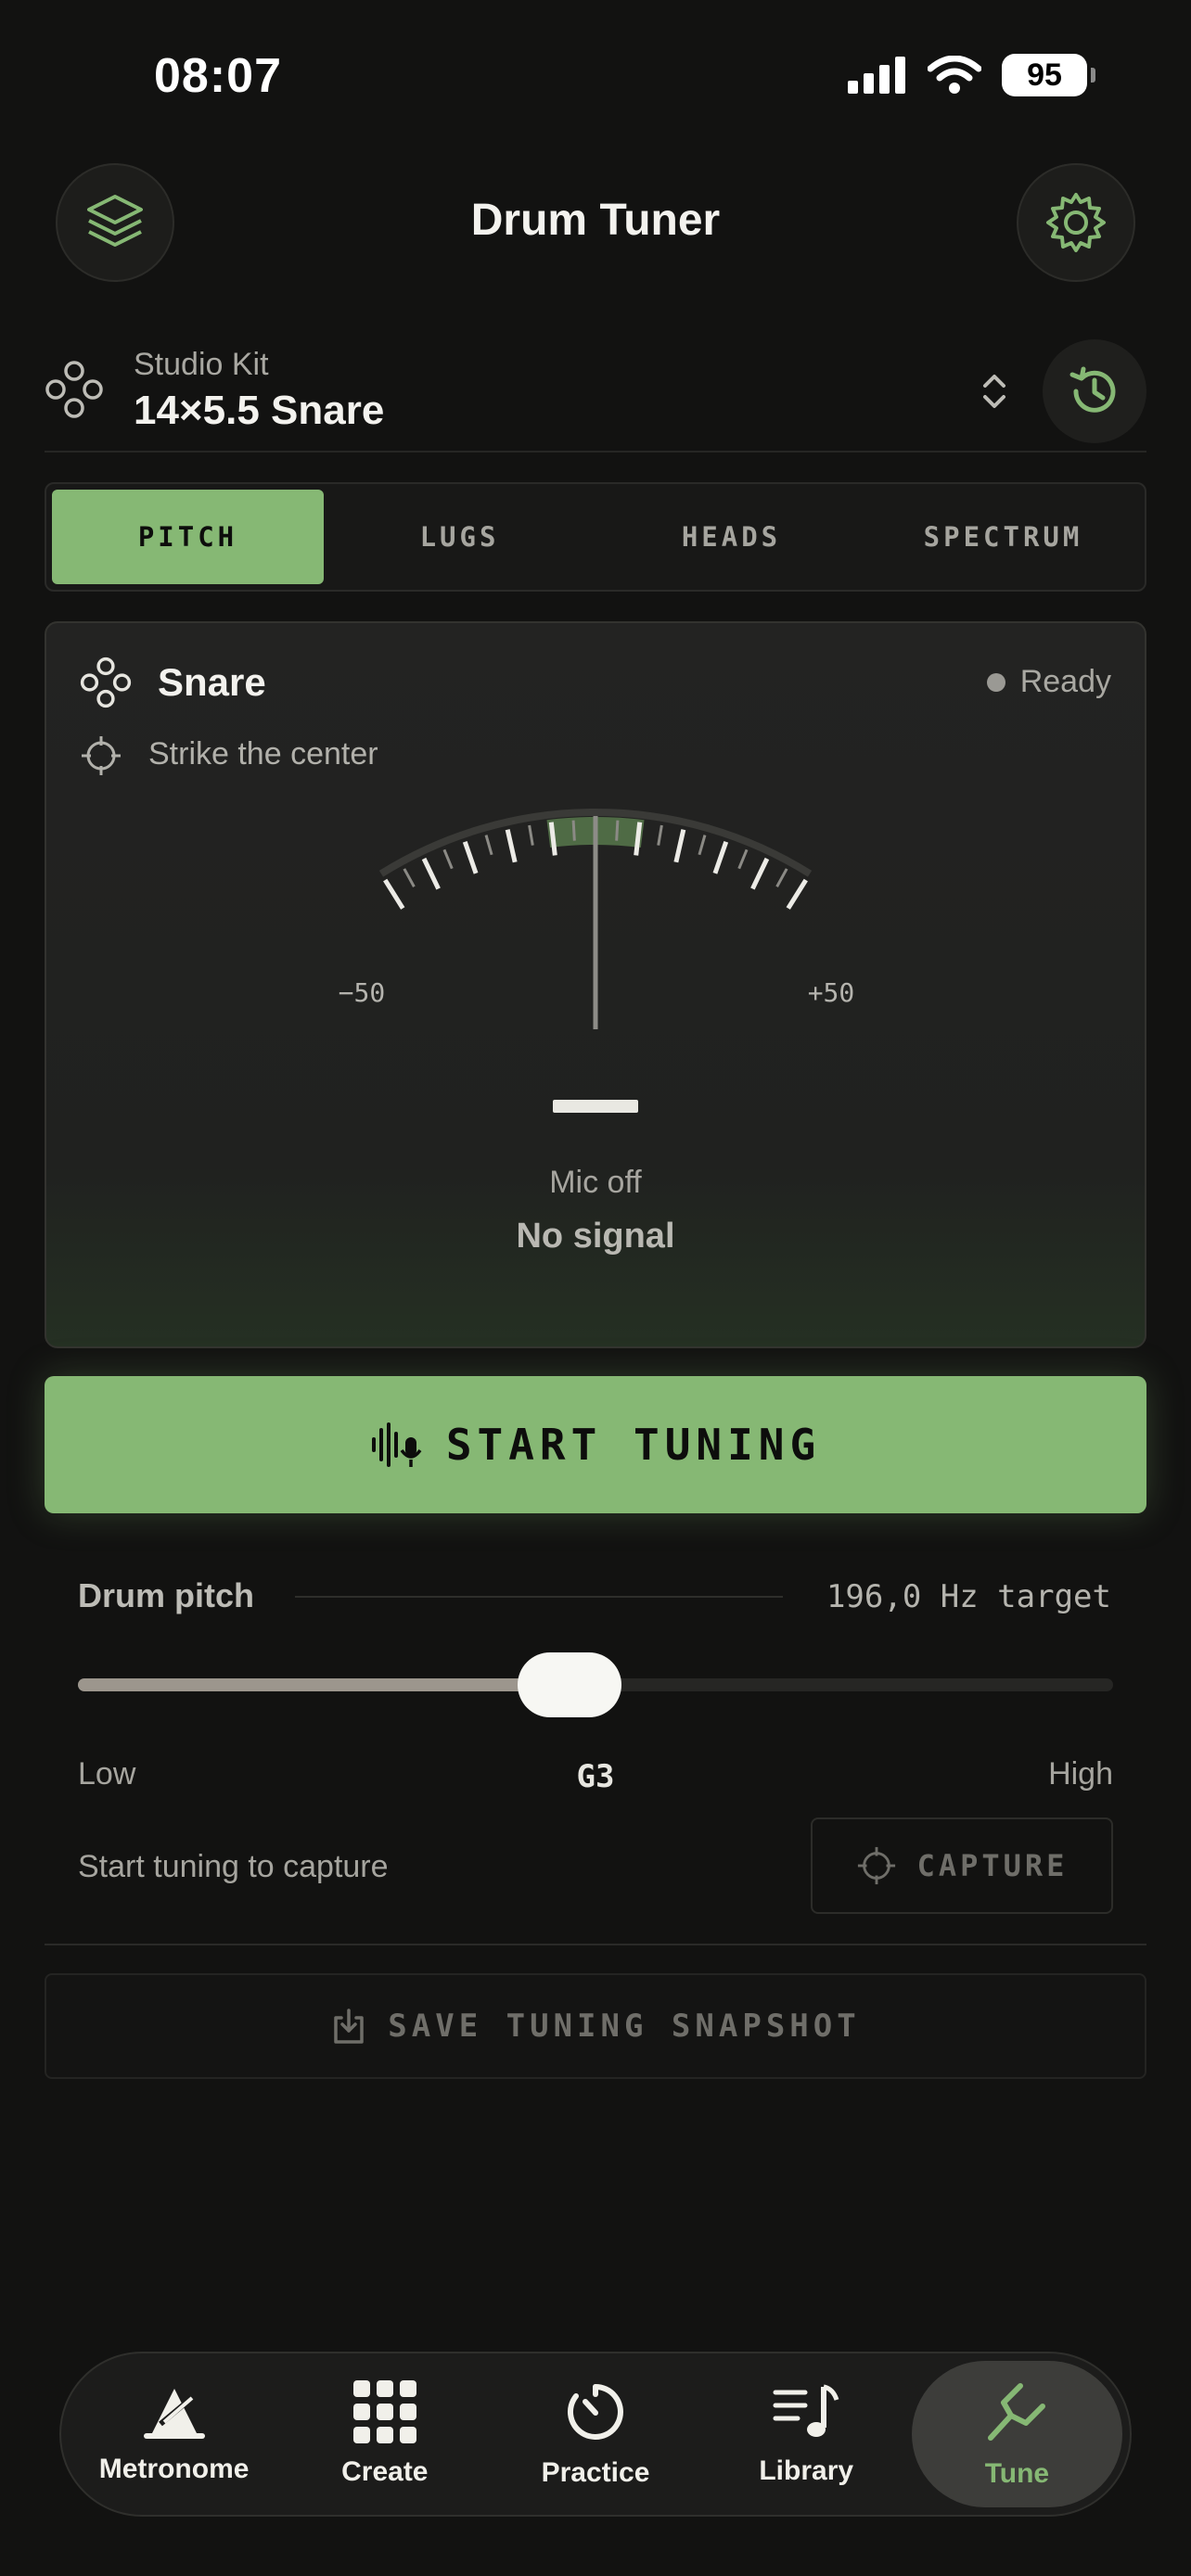 The width and height of the screenshot is (1191, 2576). What do you see at coordinates (595, 2473) in the screenshot?
I see `nav-practice-label: Practice` at bounding box center [595, 2473].